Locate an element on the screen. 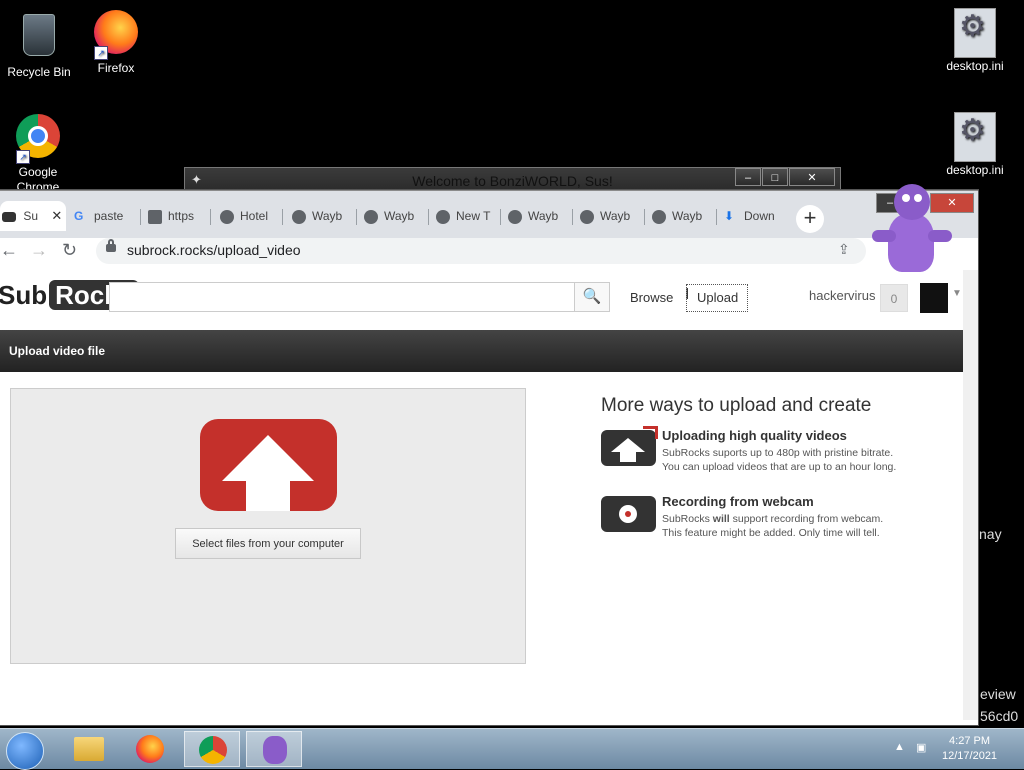 The width and height of the screenshot is (1024, 770). tab-wayback-5: Wayb is located at coordinates (682, 216).